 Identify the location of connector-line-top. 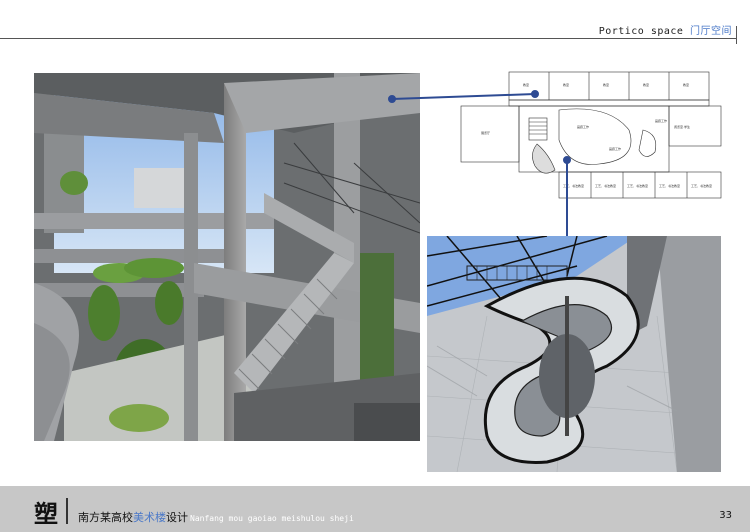
(463, 96).